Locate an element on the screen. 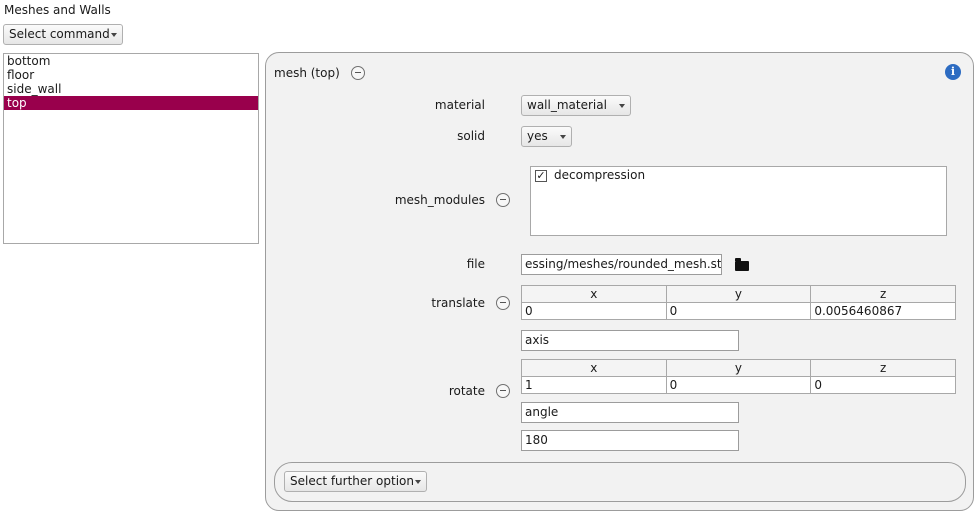  translate-table: x y z 0 0 0.0056460867 is located at coordinates (738, 302).